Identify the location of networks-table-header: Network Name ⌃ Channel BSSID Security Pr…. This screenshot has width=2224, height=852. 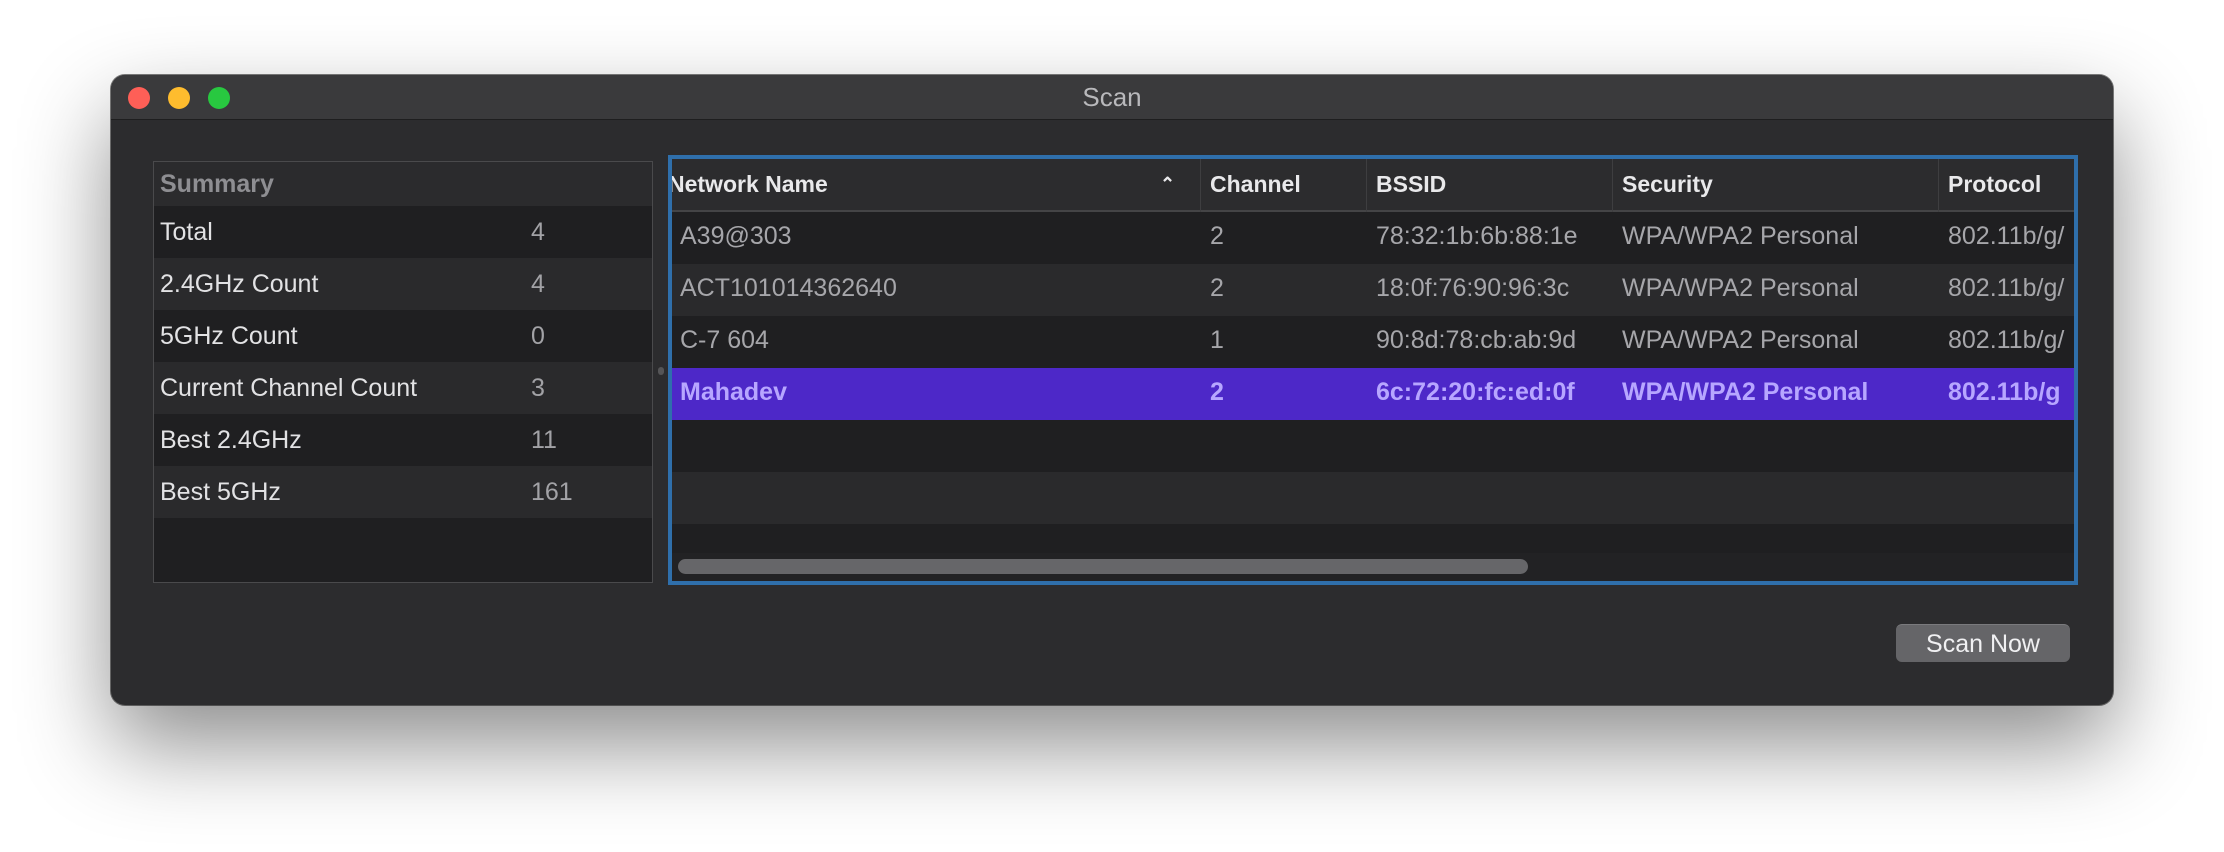
(1373, 185).